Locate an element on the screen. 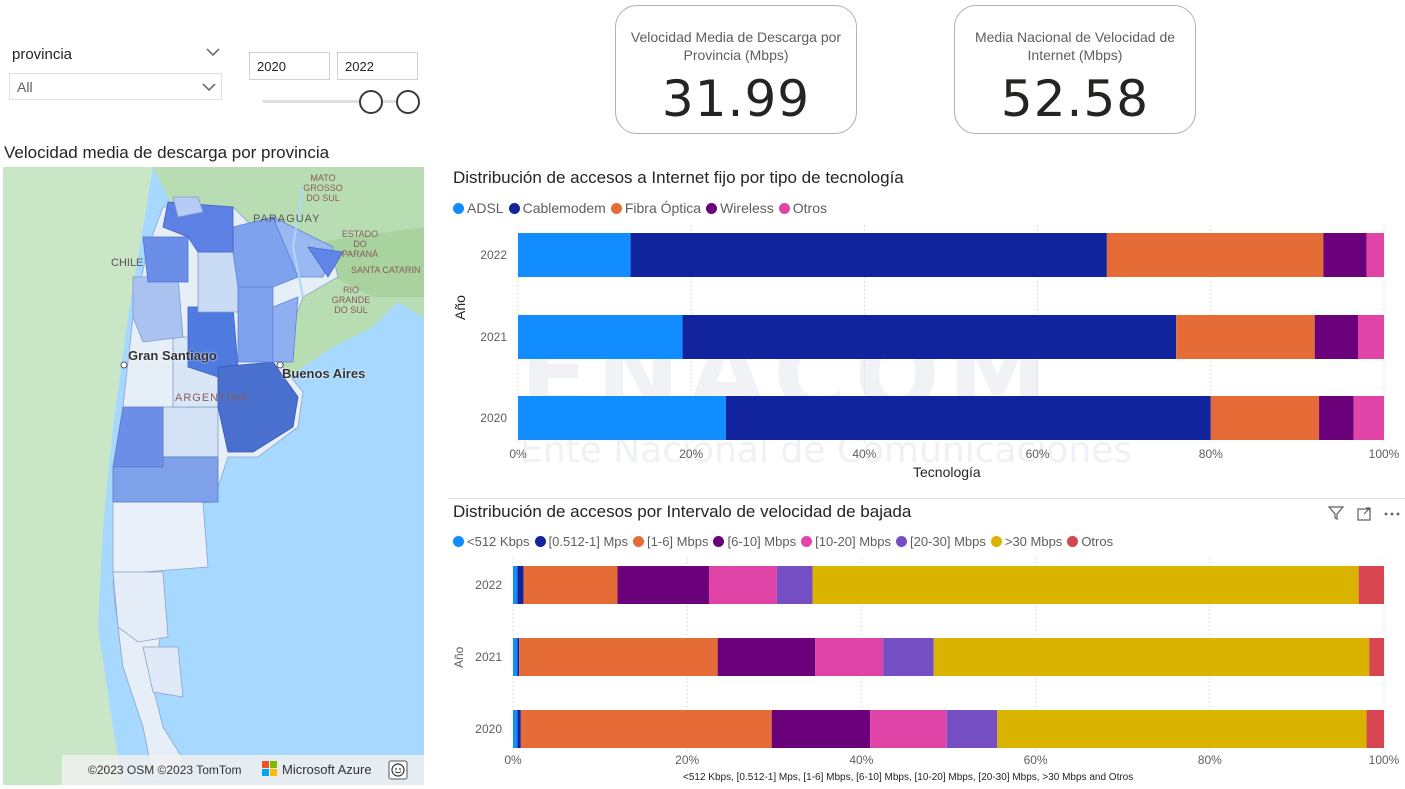  chevron-down-icon is located at coordinates (213, 52).